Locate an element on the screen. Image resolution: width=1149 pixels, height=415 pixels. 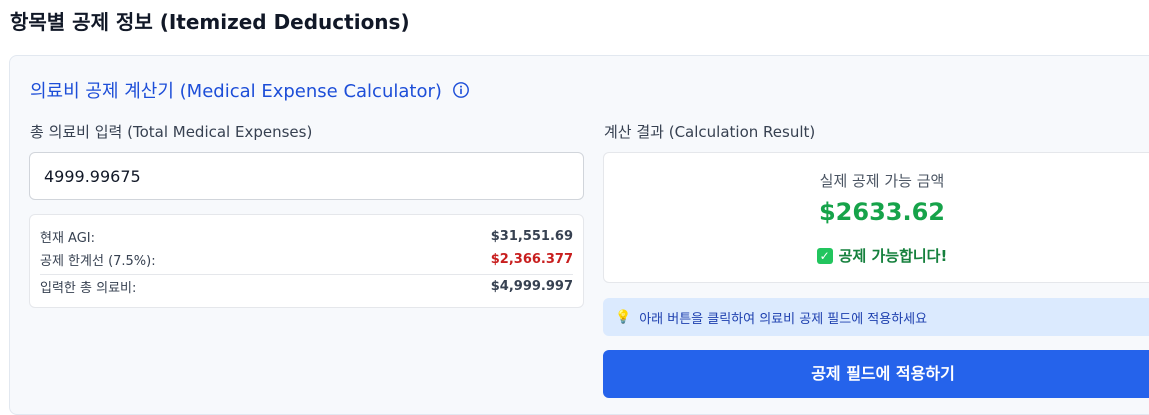
calculation-result-label: 계산 결과 (Calculation Result) is located at coordinates (710, 132).